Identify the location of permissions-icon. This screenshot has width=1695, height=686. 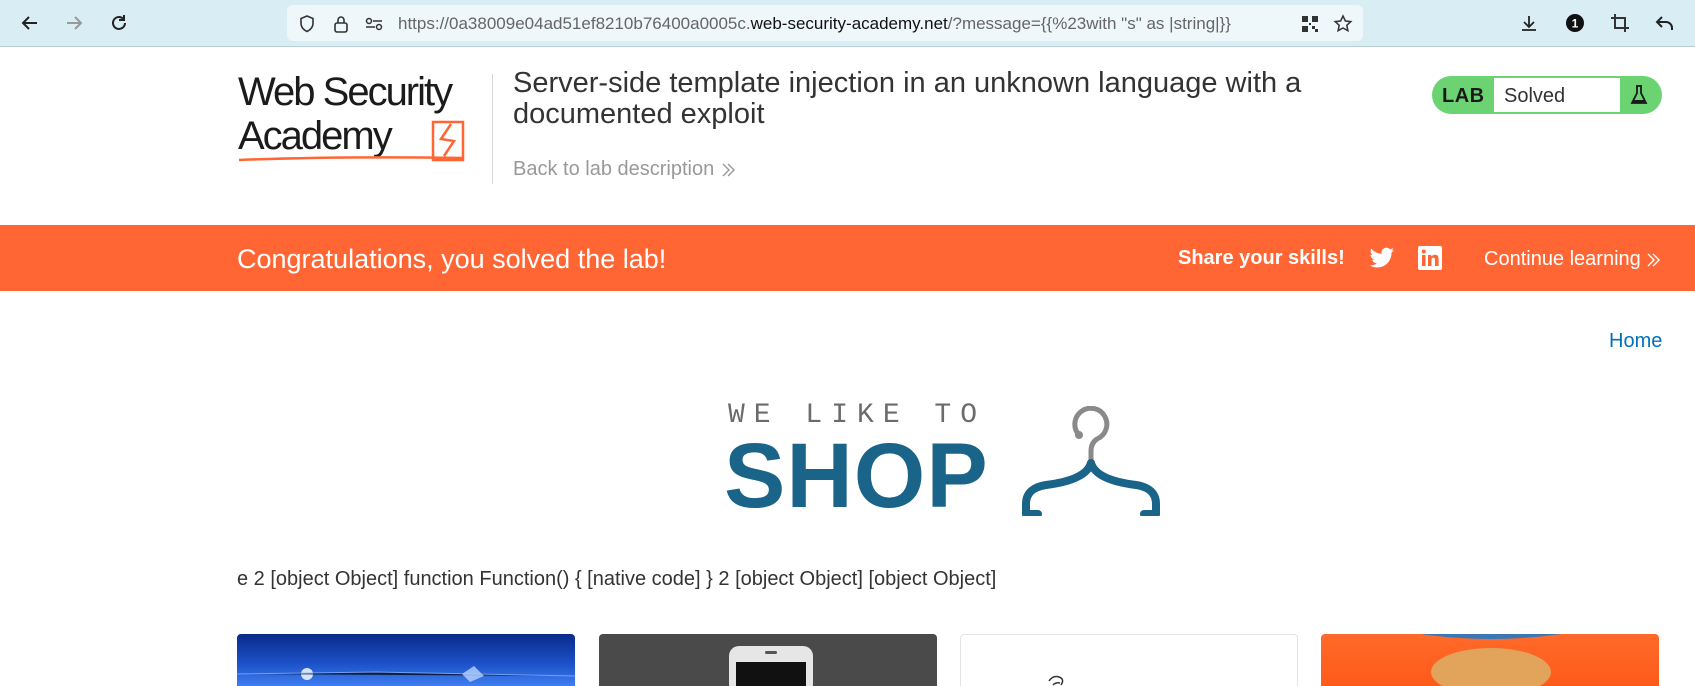
(374, 24).